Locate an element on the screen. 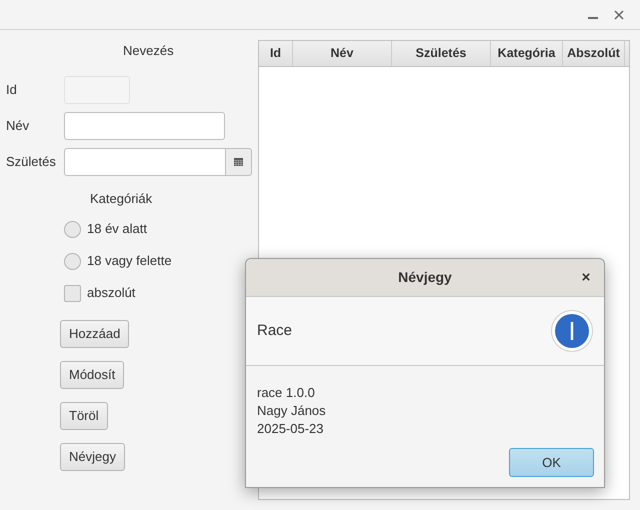 This screenshot has width=640, height=510. option-label: 18 vagy felette is located at coordinates (129, 261).